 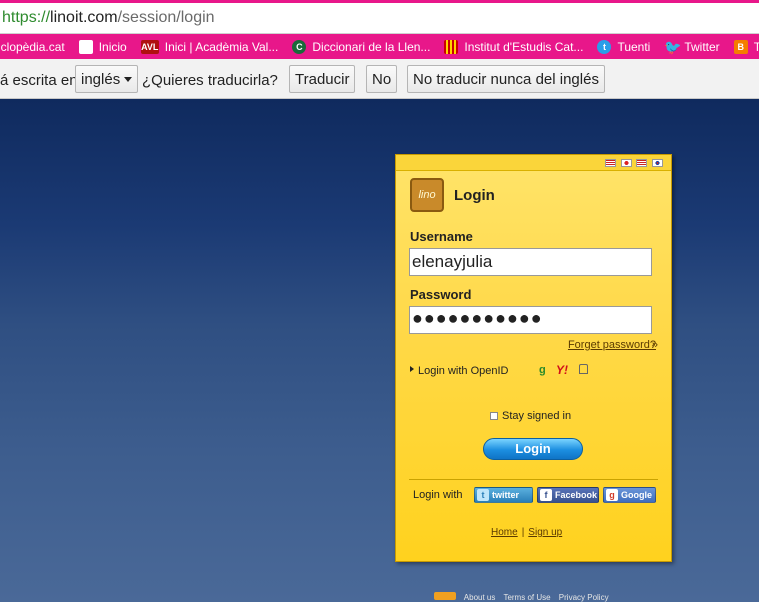 I want to click on translate-button-label: Traducir, so click(x=322, y=79).